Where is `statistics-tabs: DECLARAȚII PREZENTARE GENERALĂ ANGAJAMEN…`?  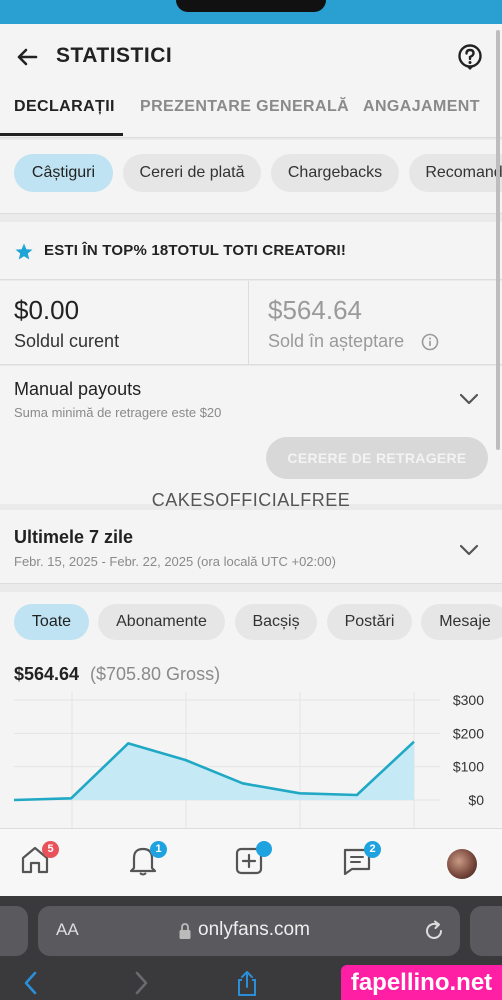
statistics-tabs: DECLARAȚII PREZENTARE GENERALĂ ANGAJAMEN… is located at coordinates (251, 113).